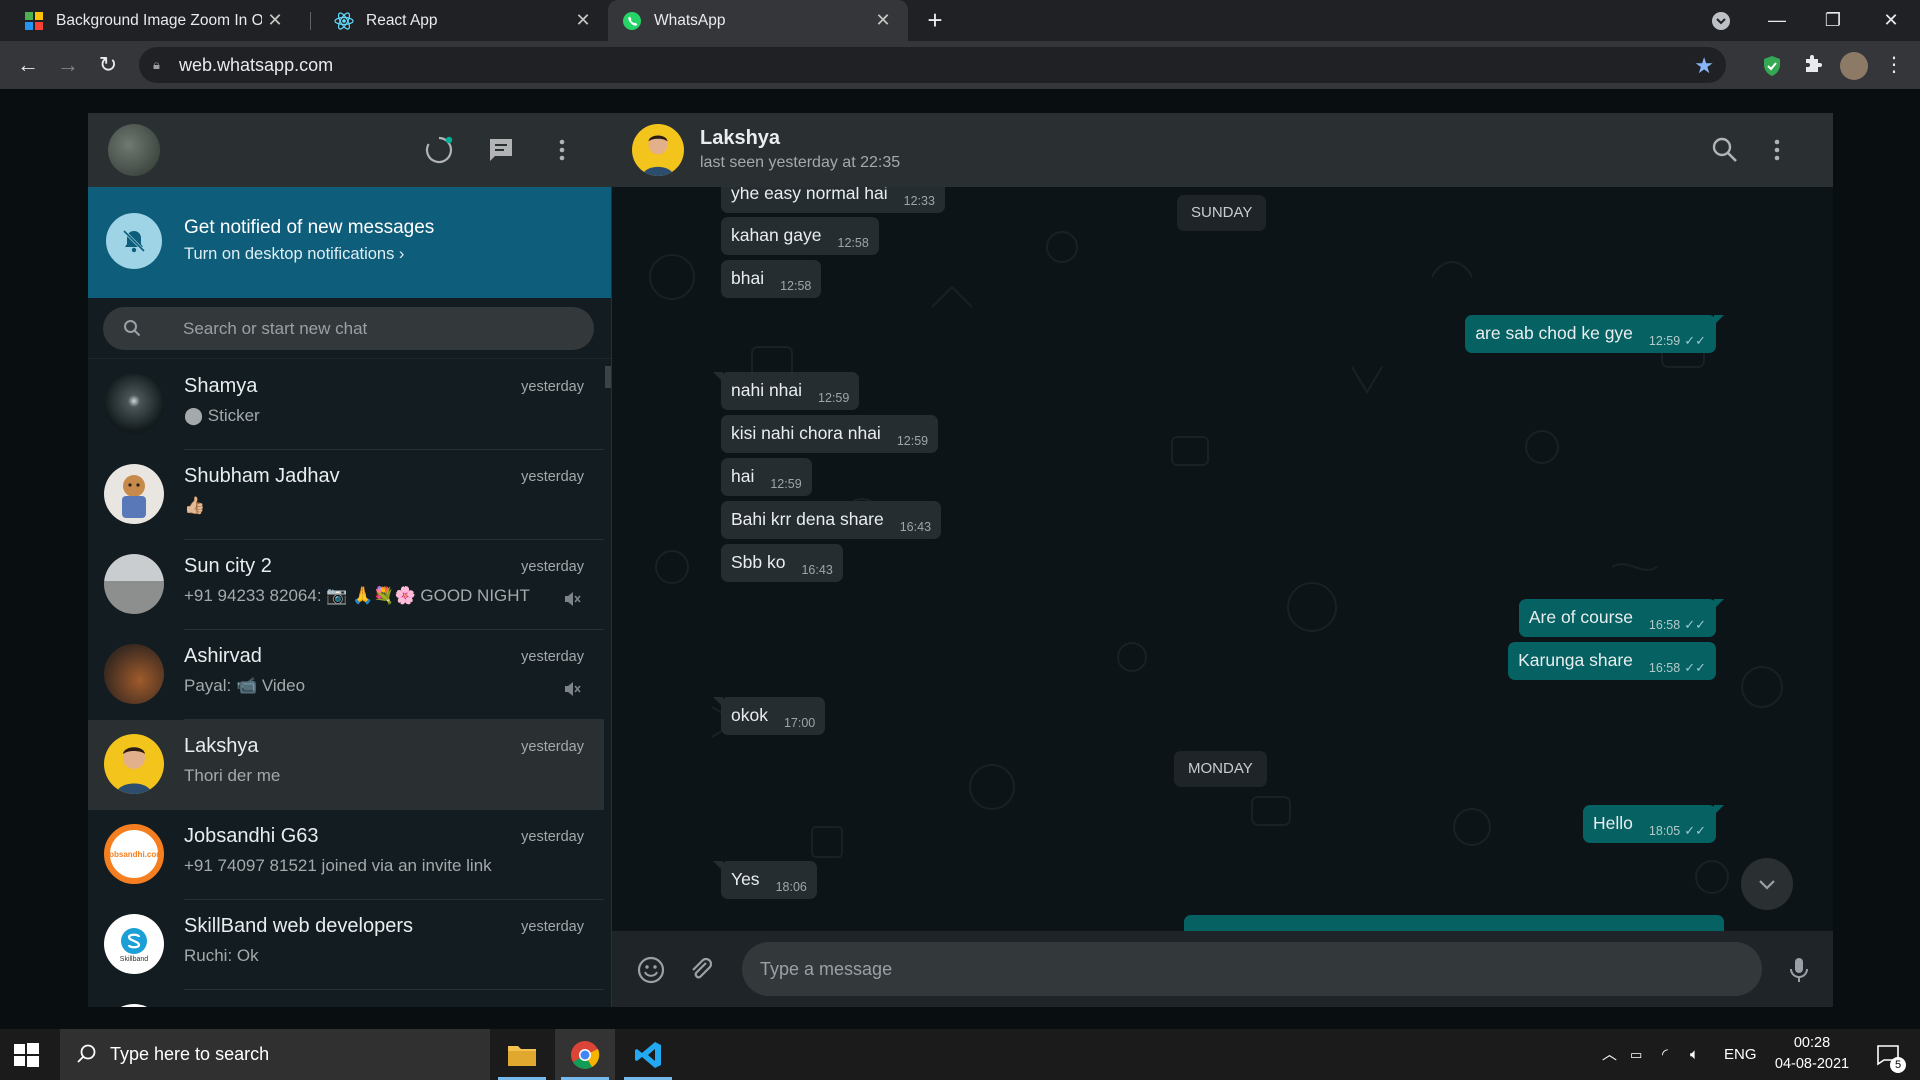  I want to click on minimize-window-icon: —, so click(1777, 20).